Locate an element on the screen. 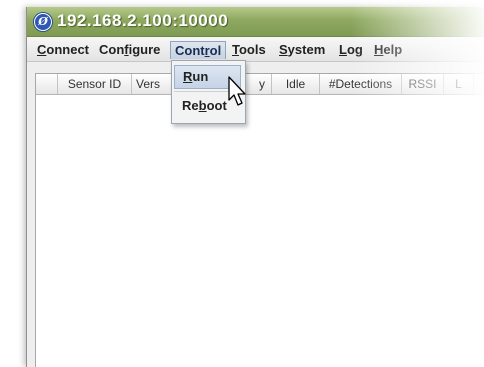  mouse-pointer-icon is located at coordinates (237, 91).